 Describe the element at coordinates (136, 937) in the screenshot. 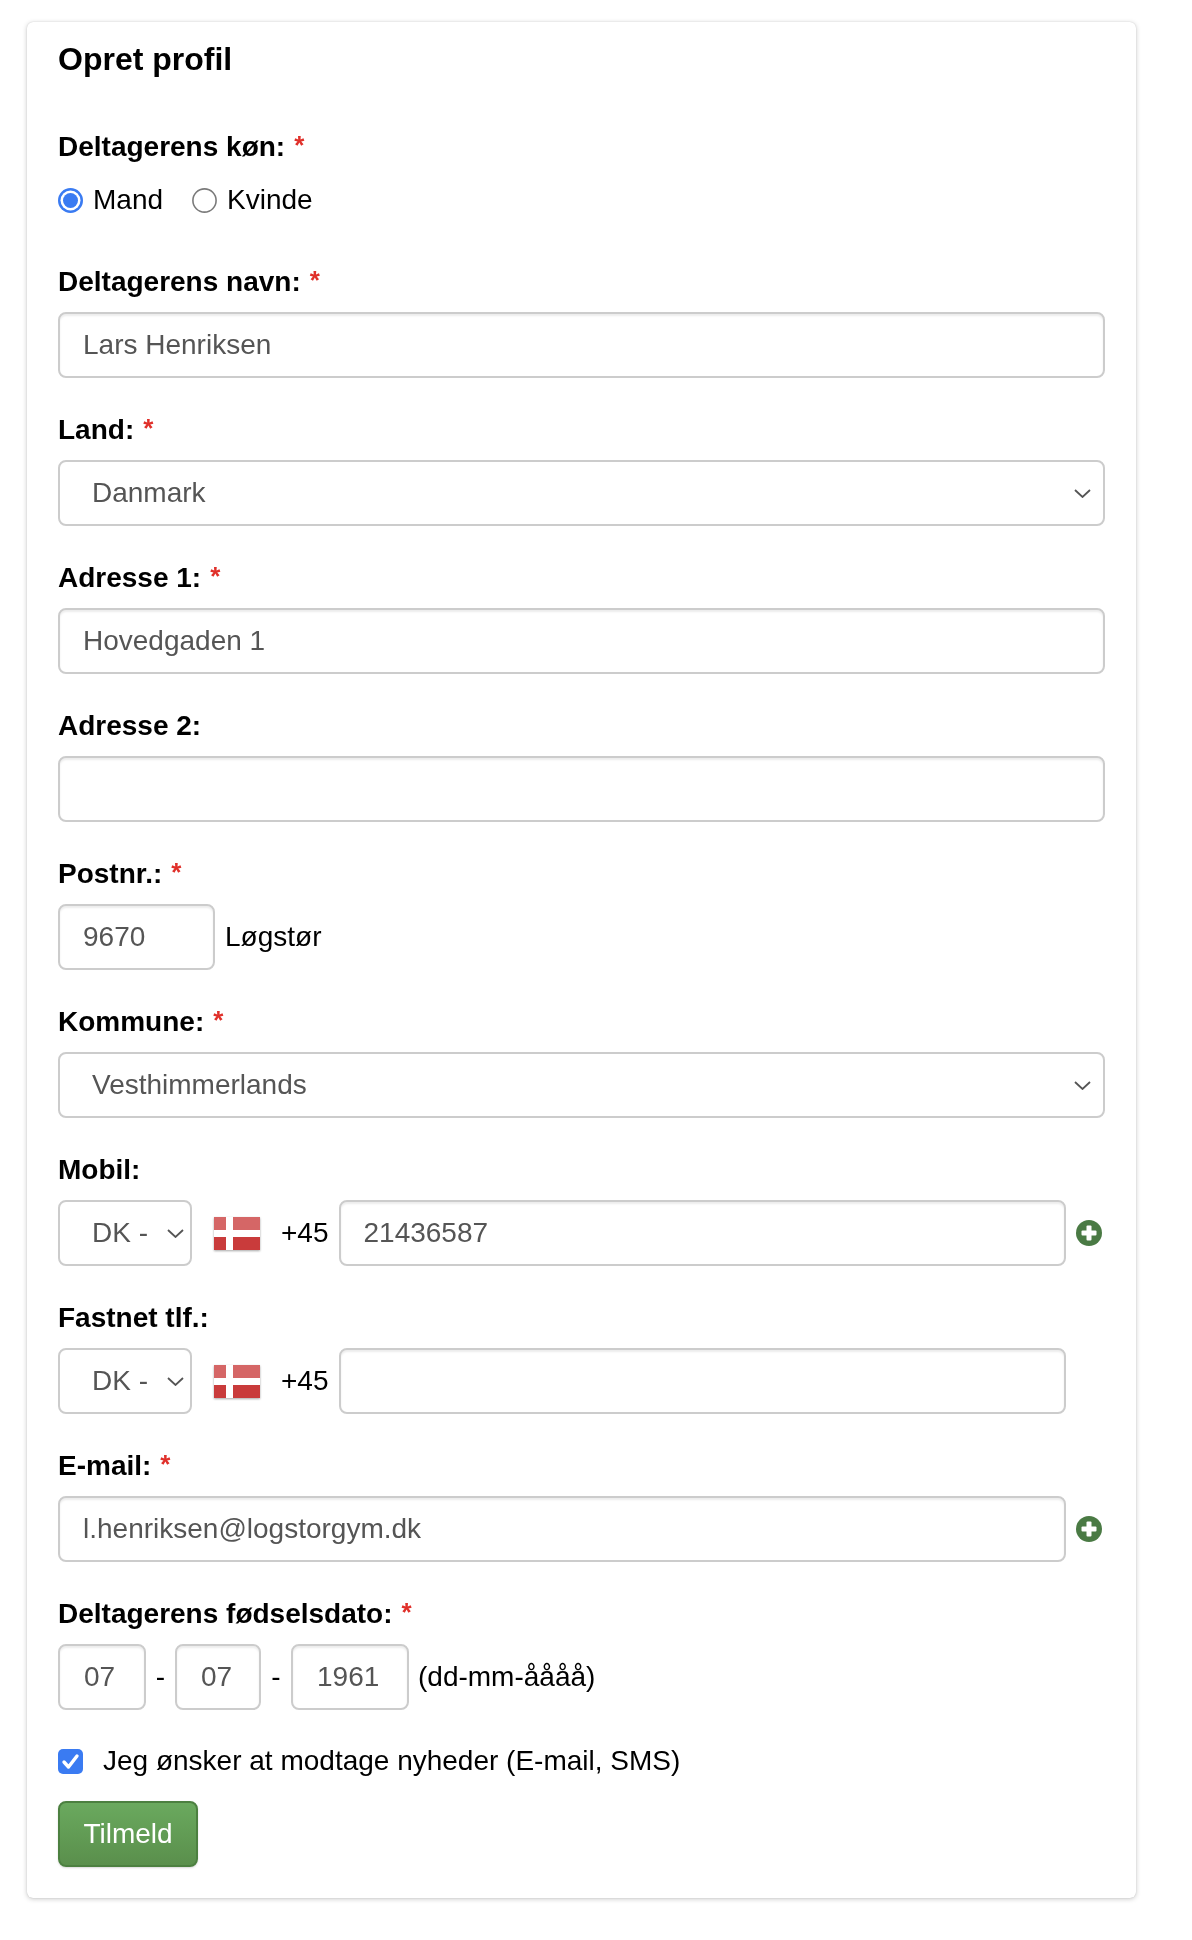

I see `postal-code-field: 9670` at that location.